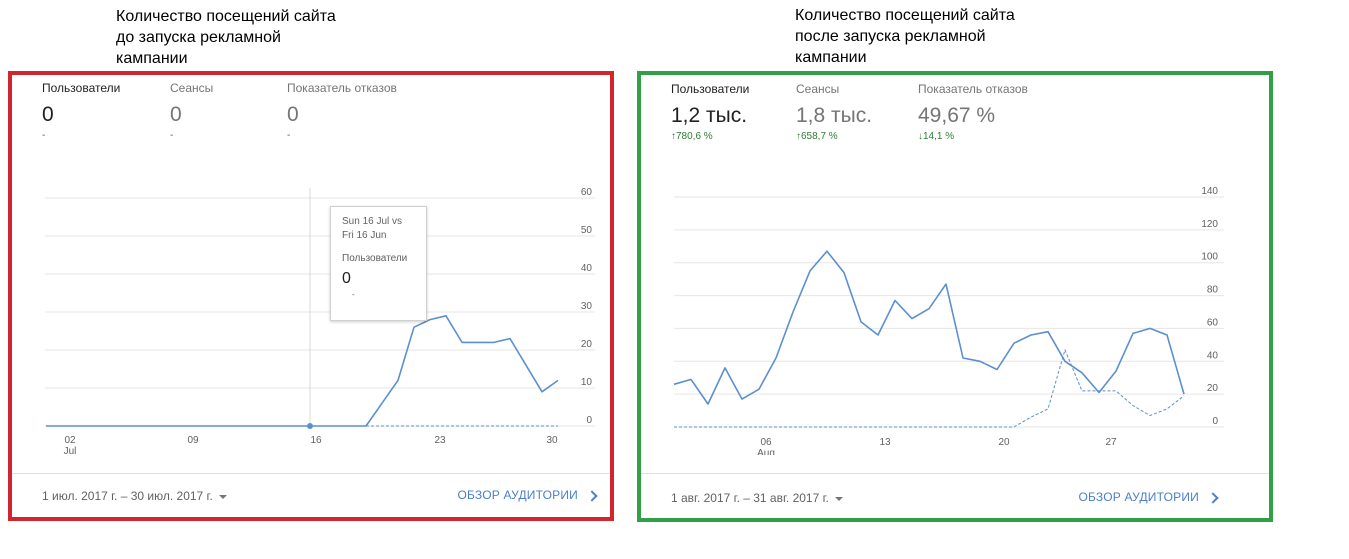  Describe the element at coordinates (587, 382) in the screenshot. I see `y-tick-label: 10` at that location.